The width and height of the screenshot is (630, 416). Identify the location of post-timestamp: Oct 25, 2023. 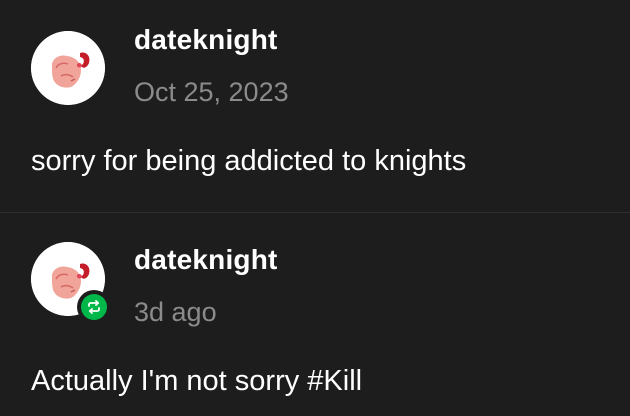
(211, 92).